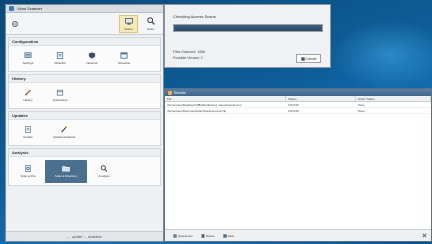 The image size is (432, 244). I want to click on main-window-titlebar: Virus Scanner, so click(84, 9).